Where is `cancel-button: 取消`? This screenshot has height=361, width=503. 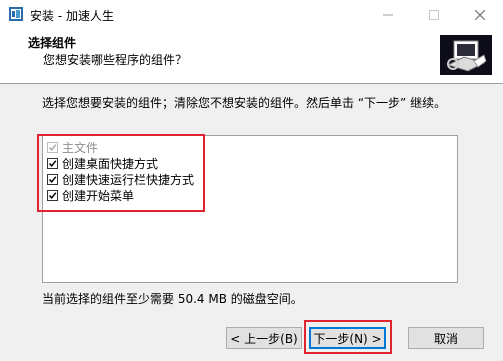 cancel-button: 取消 is located at coordinates (446, 338).